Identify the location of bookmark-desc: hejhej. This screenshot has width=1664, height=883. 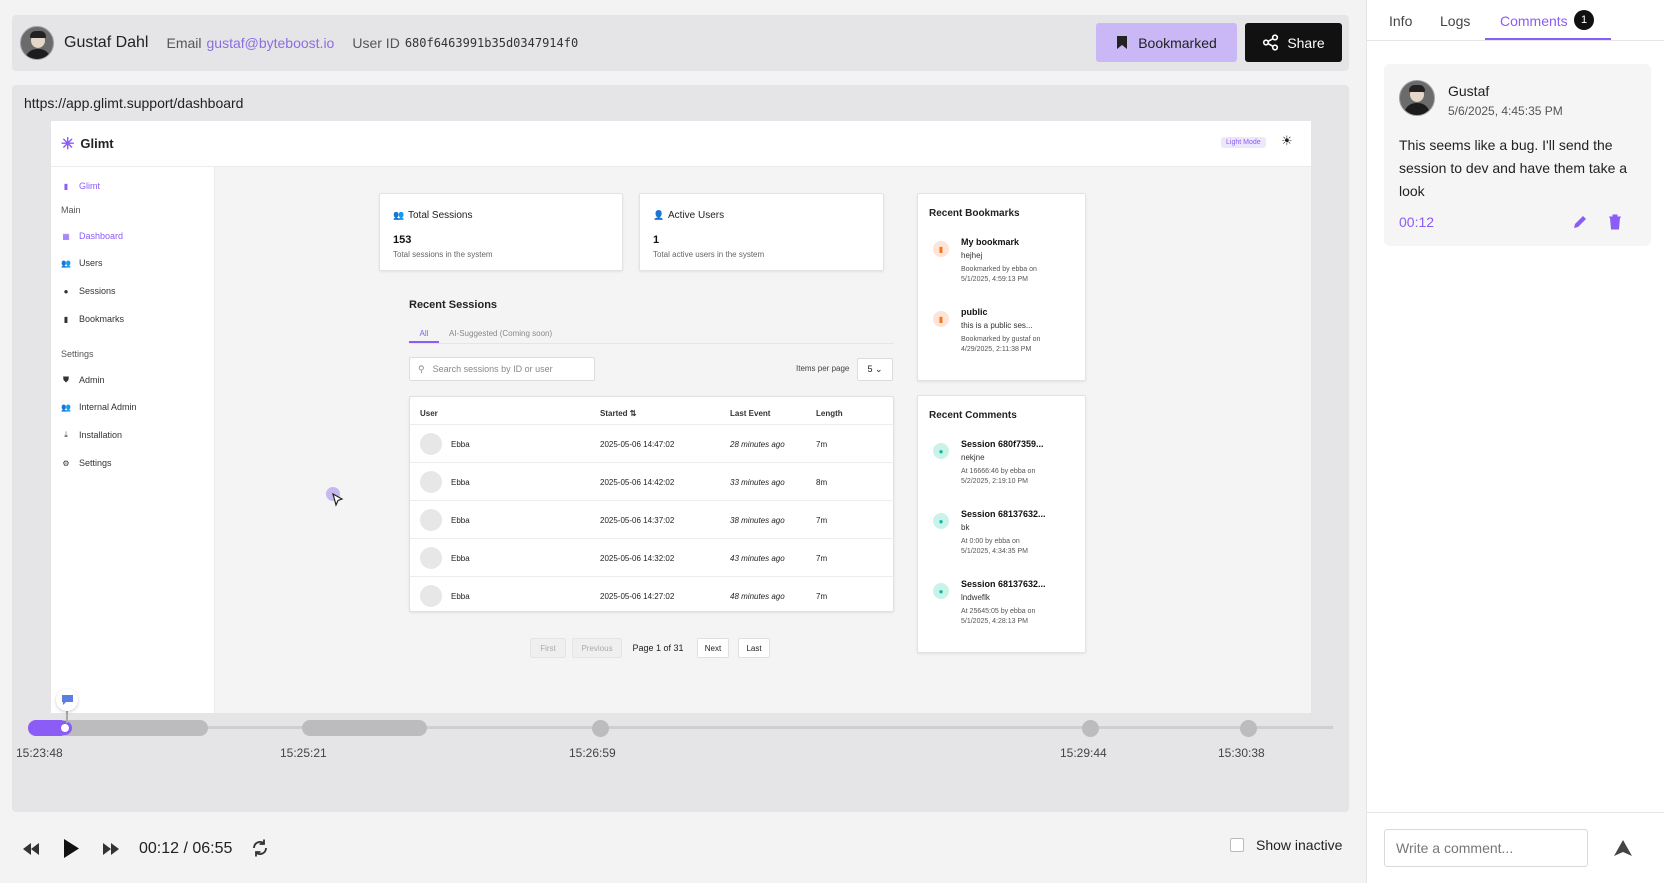
(972, 255).